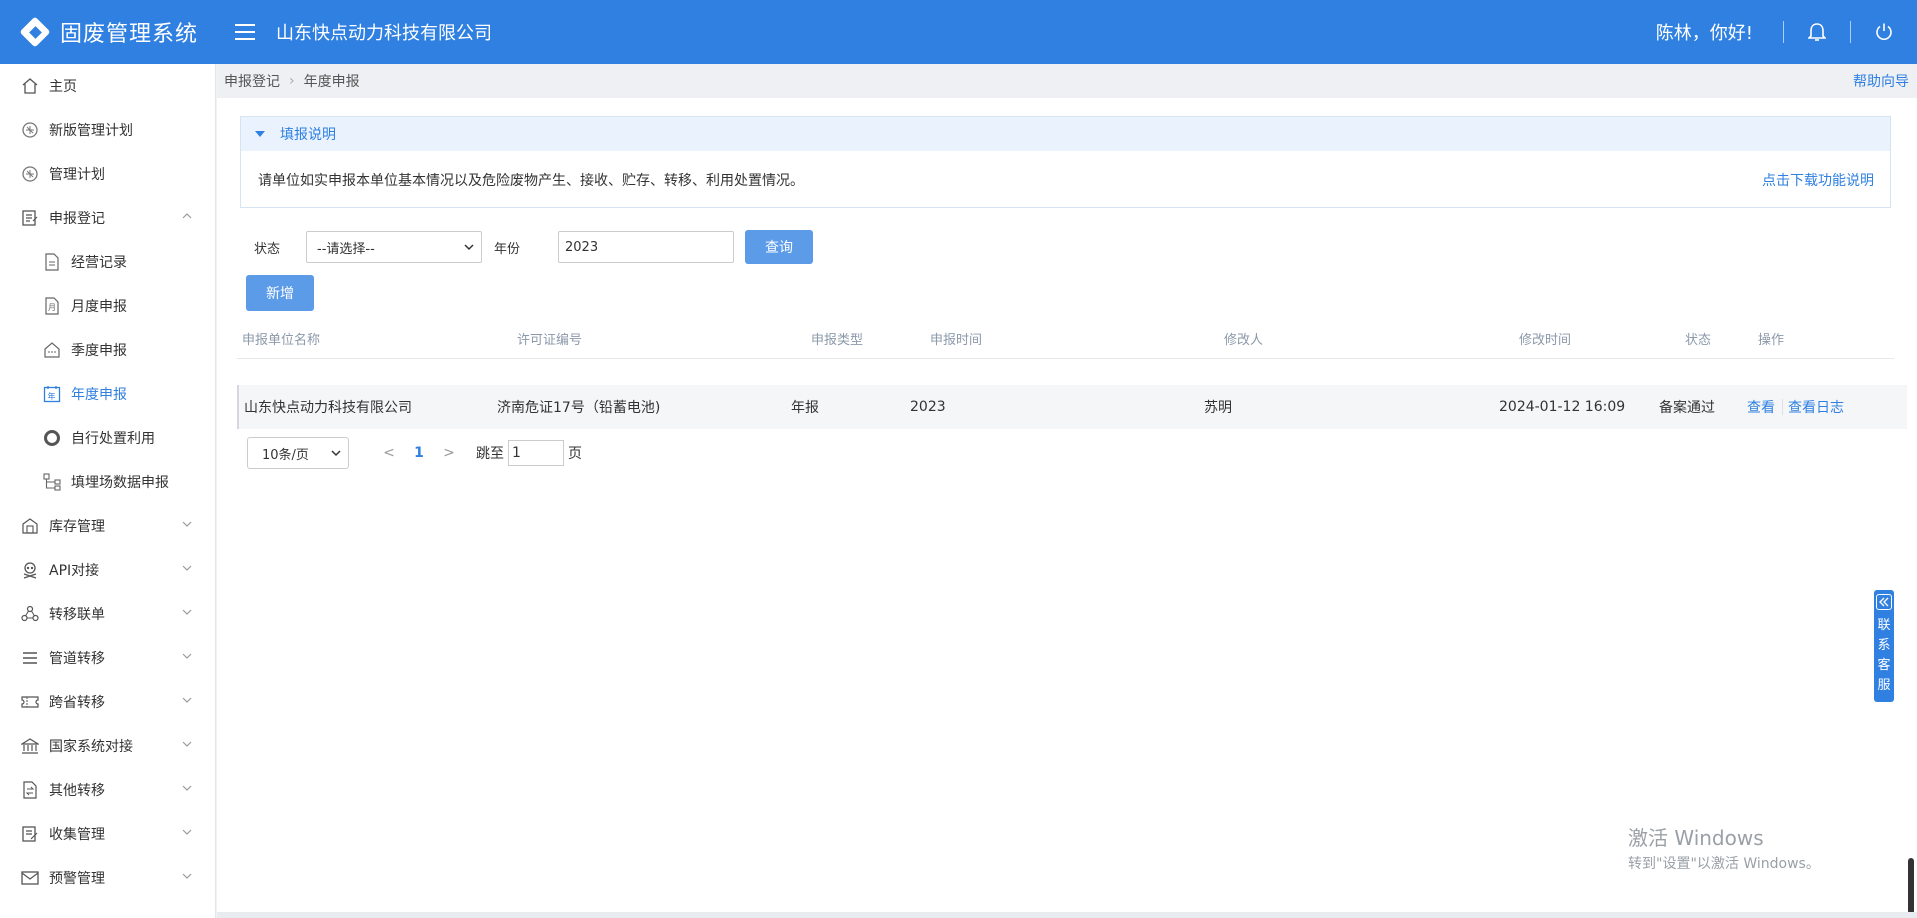  I want to click on sidebar-item-label: 主页, so click(63, 87).